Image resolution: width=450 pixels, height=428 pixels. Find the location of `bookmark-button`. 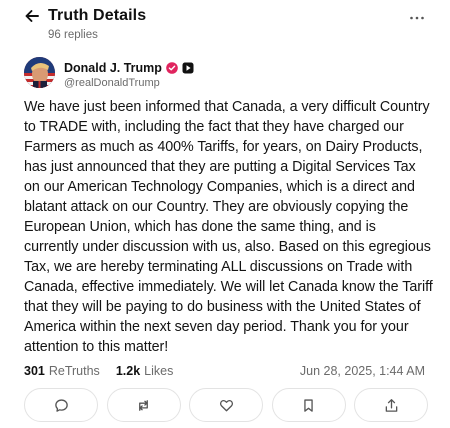

bookmark-button is located at coordinates (308, 405).